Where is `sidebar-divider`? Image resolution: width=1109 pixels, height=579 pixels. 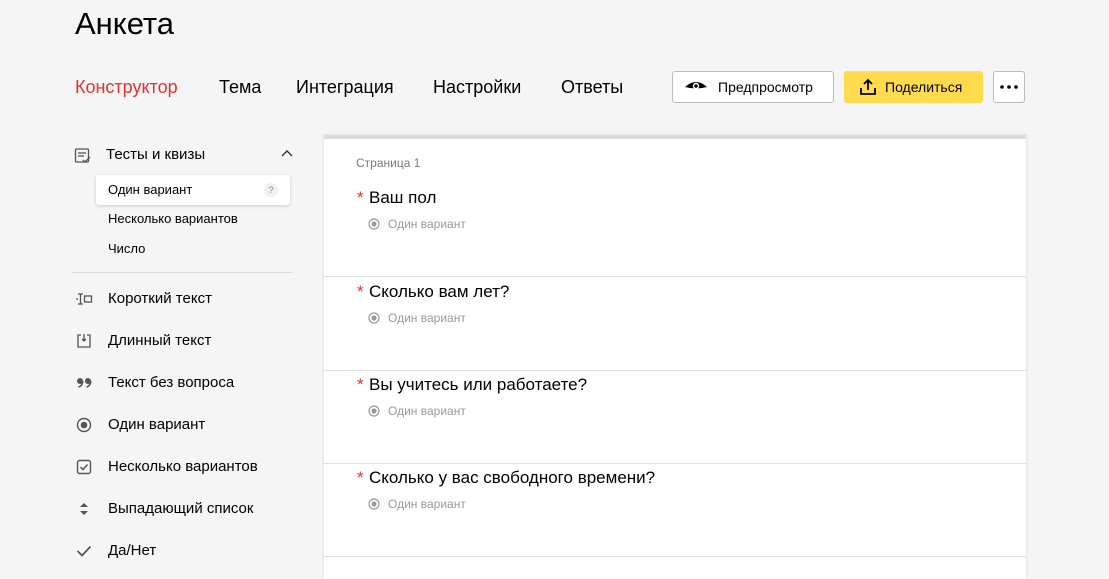 sidebar-divider is located at coordinates (182, 272).